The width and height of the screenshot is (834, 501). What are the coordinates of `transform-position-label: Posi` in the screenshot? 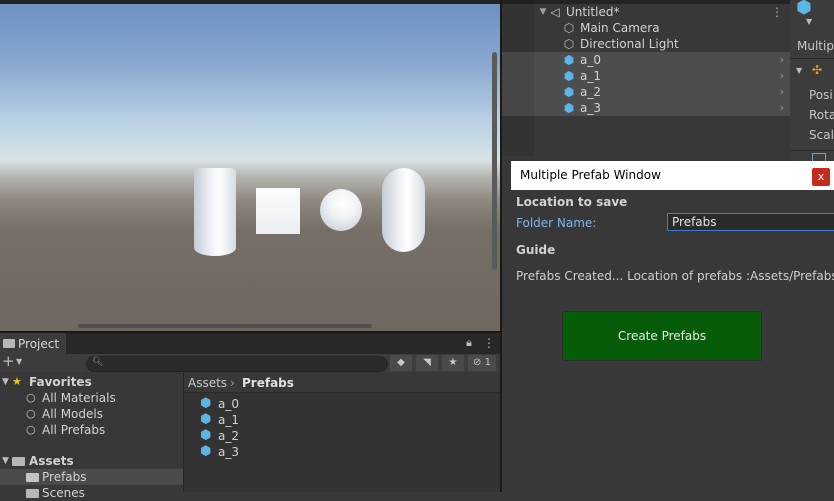 It's located at (821, 95).